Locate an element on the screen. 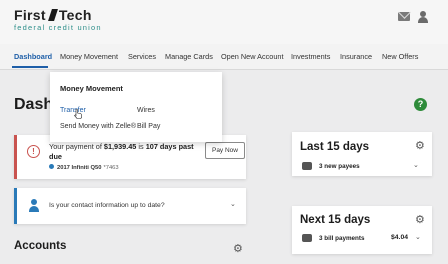 This screenshot has width=448, height=264. logo-mark-icon is located at coordinates (52, 15).